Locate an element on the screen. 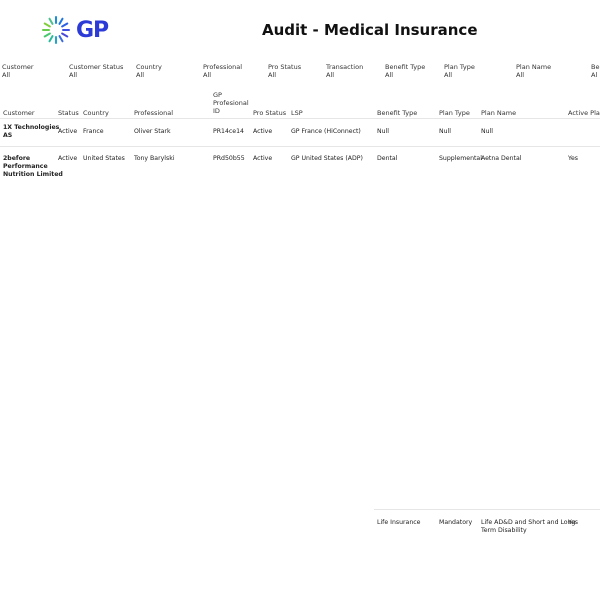  filter-customer: Customer All is located at coordinates (18, 71).